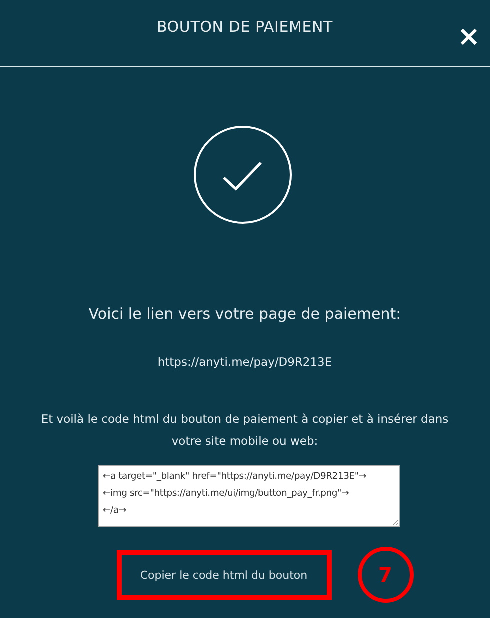 The height and width of the screenshot is (618, 490). I want to click on close-icon, so click(469, 37).